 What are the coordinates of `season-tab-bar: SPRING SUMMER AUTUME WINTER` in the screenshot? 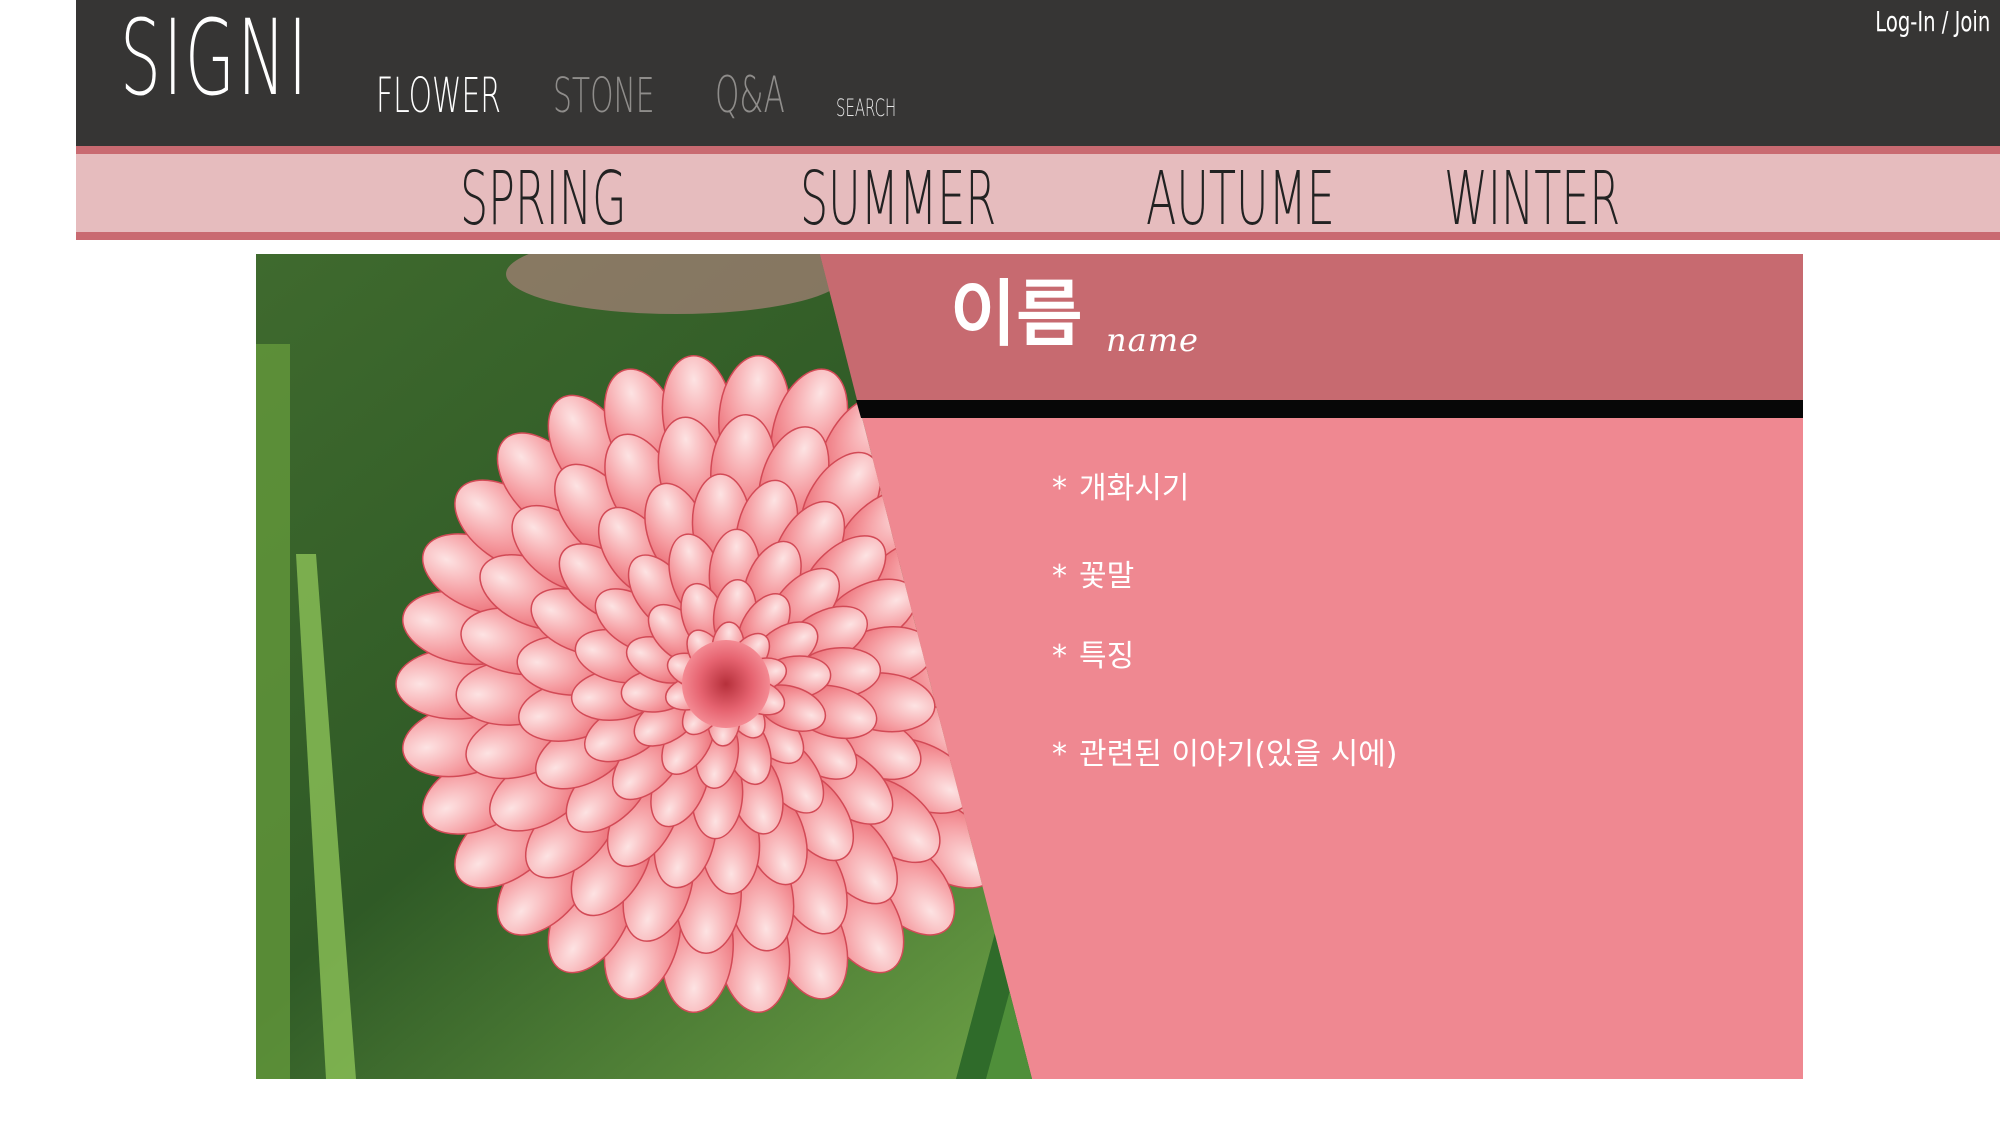 It's located at (1038, 193).